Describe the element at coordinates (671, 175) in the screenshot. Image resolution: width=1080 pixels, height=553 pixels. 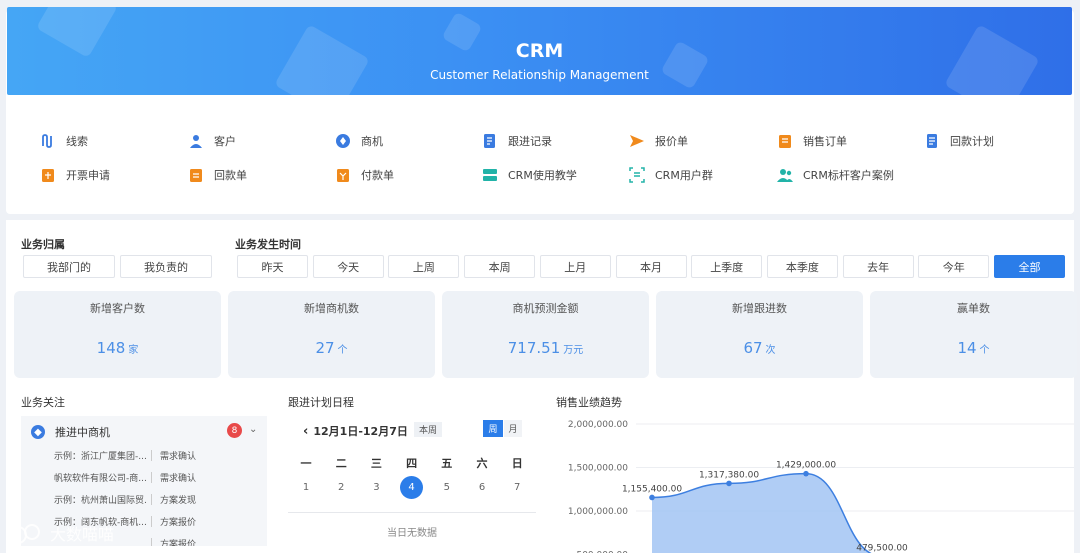
I see `shortcut-user-group: CRM用户群` at that location.